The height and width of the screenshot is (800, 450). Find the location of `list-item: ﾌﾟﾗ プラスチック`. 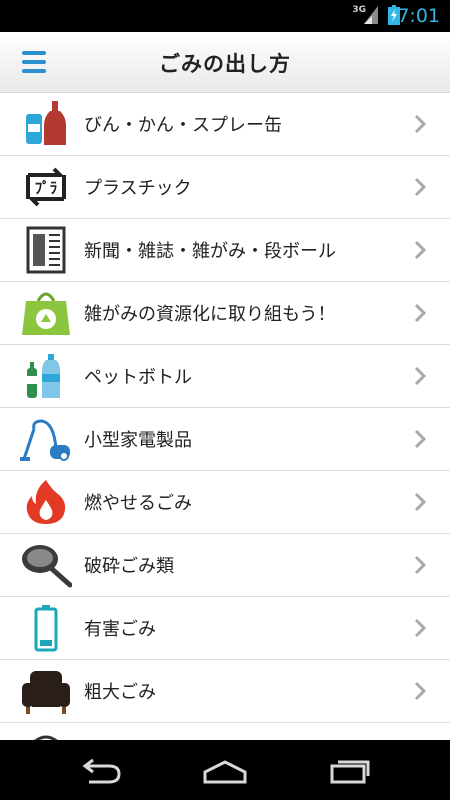

list-item: ﾌﾟﾗ プラスチック is located at coordinates (225, 187).